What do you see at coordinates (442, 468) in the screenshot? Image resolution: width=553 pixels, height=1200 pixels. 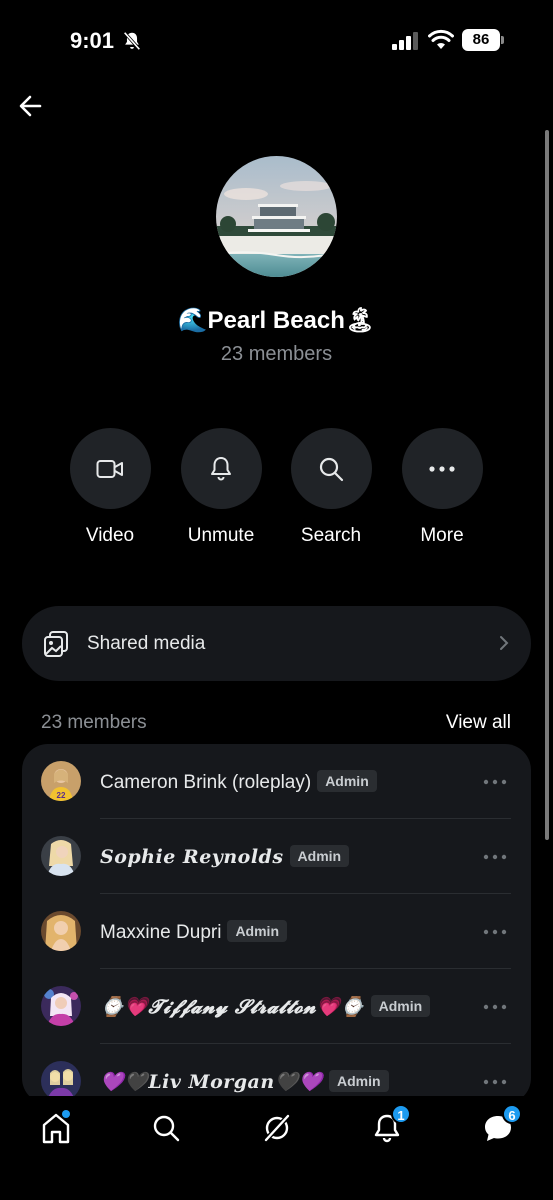 I see `more-icon` at bounding box center [442, 468].